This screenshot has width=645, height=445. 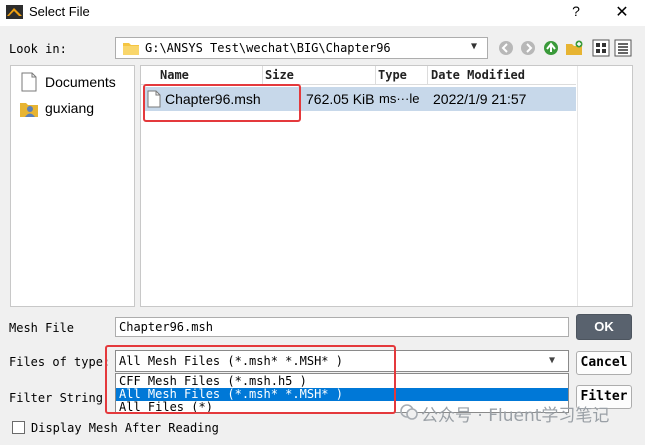 I want to click on user-icon, so click(x=29, y=108).